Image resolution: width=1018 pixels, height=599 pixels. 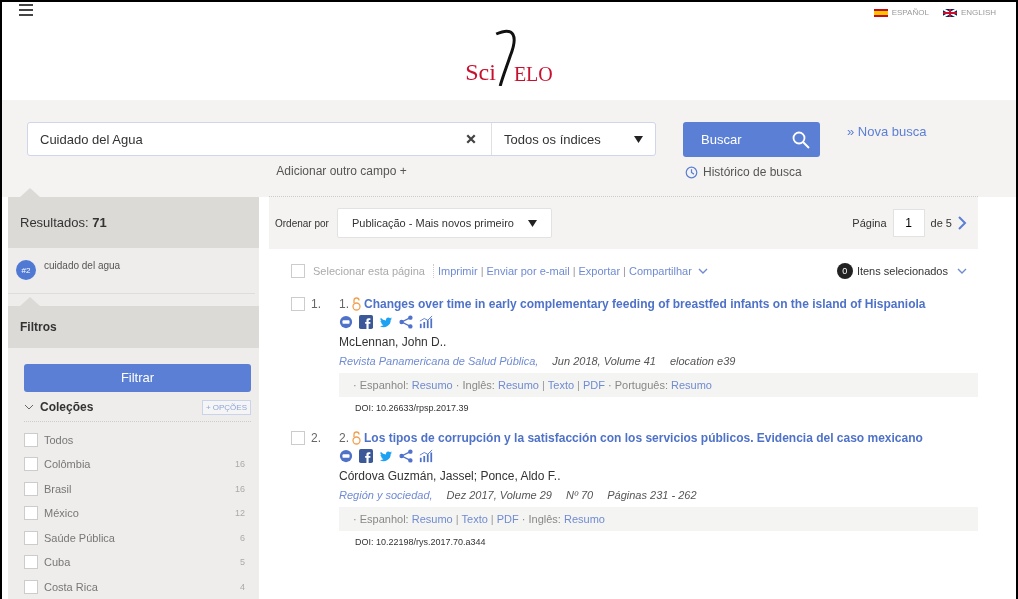 I want to click on dropdown-arrow-icon, so click(x=532, y=223).